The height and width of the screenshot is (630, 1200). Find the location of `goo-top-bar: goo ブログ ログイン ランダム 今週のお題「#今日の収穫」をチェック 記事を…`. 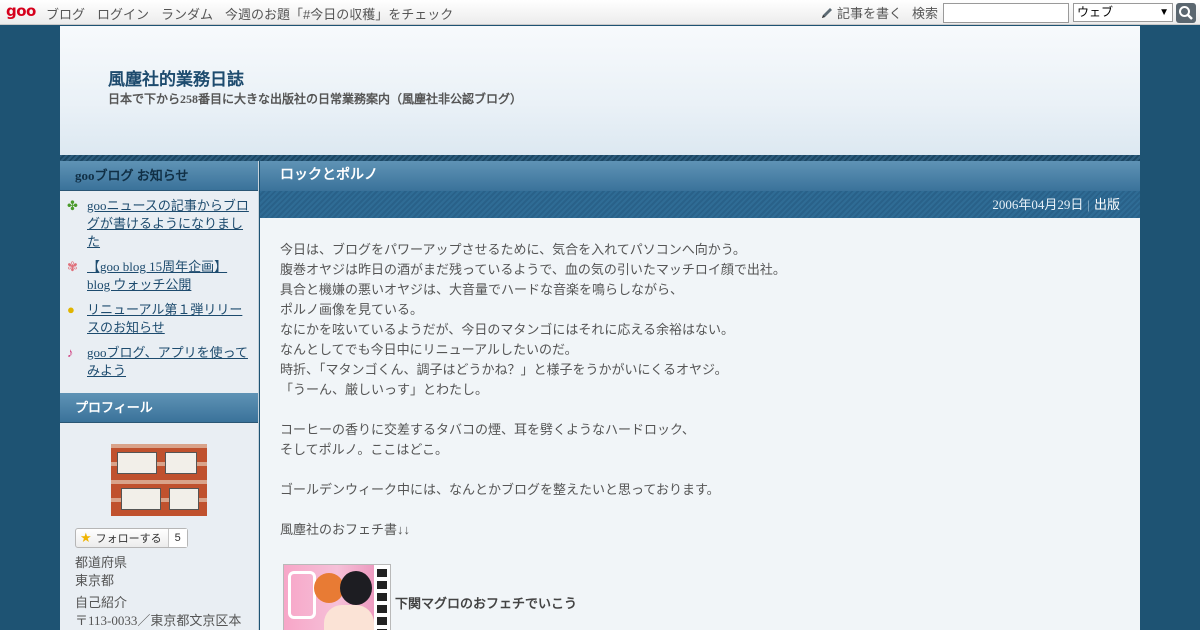

goo-top-bar: goo ブログ ログイン ランダム 今週のお題「#今日の収穫」をチェック 記事を… is located at coordinates (600, 12).